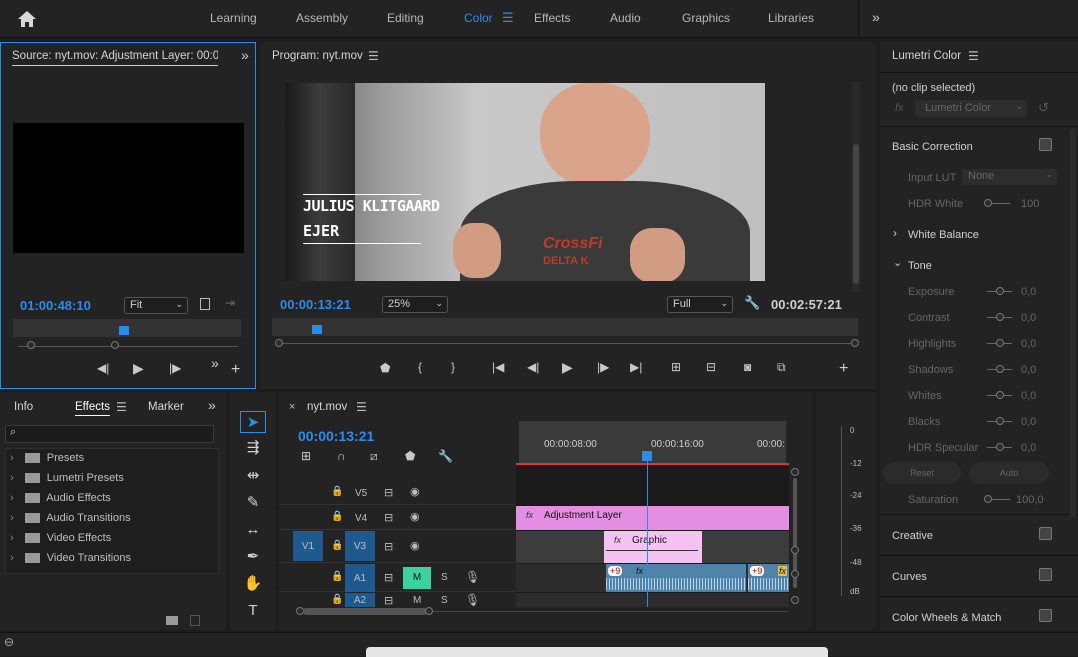  Describe the element at coordinates (205, 304) in the screenshot. I see `settings-icon` at that location.